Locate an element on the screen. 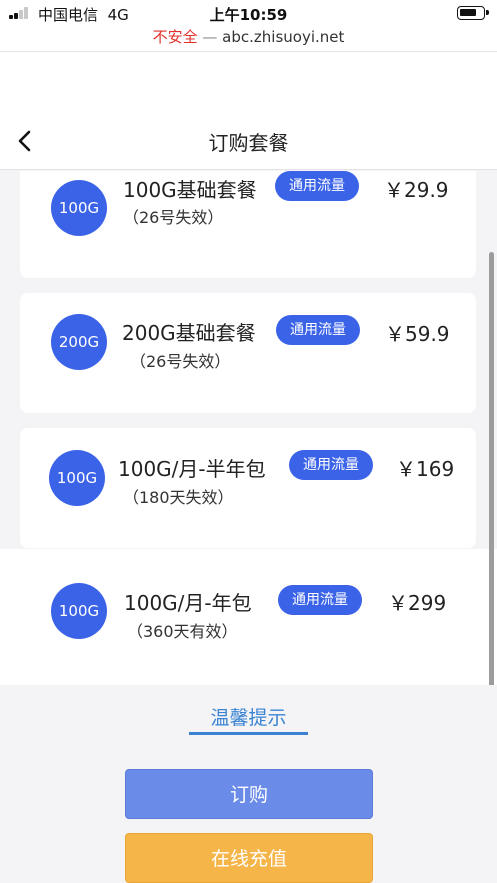  recharge-button: 在线充值 is located at coordinates (249, 858).